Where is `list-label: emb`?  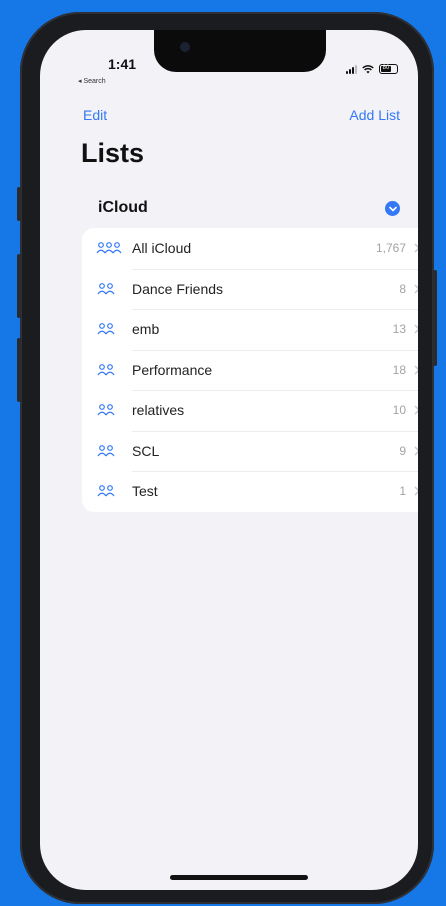 list-label: emb is located at coordinates (146, 329).